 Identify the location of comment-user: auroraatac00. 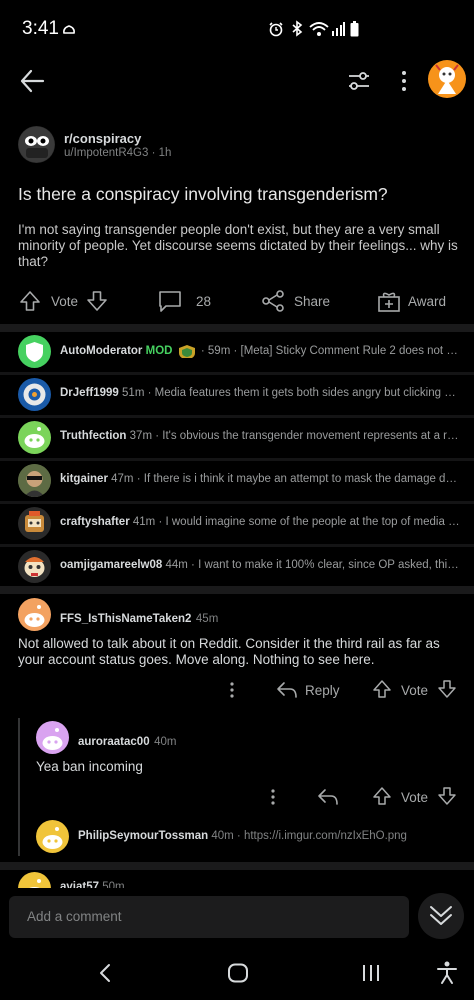
(114, 742).